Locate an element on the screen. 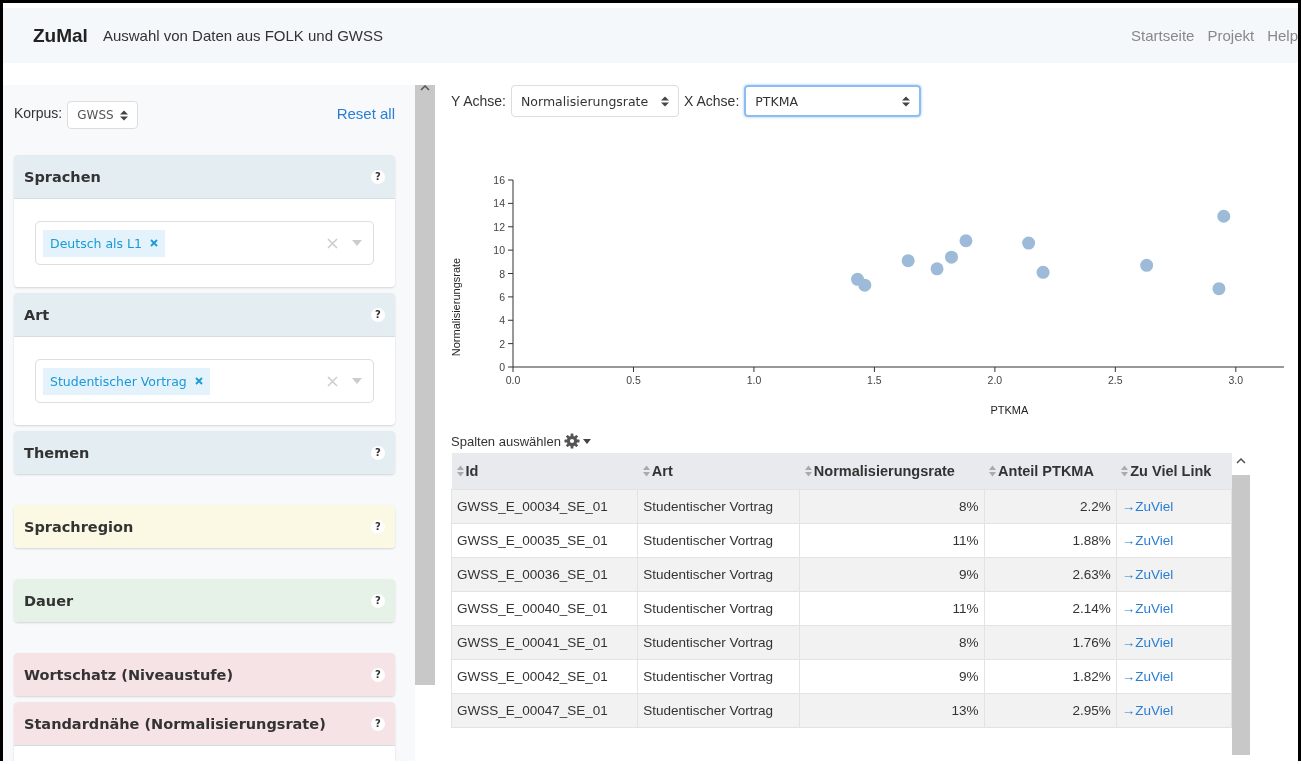 Image resolution: width=1301 pixels, height=764 pixels. y-axis-select: Normalisierungsrate is located at coordinates (595, 101).